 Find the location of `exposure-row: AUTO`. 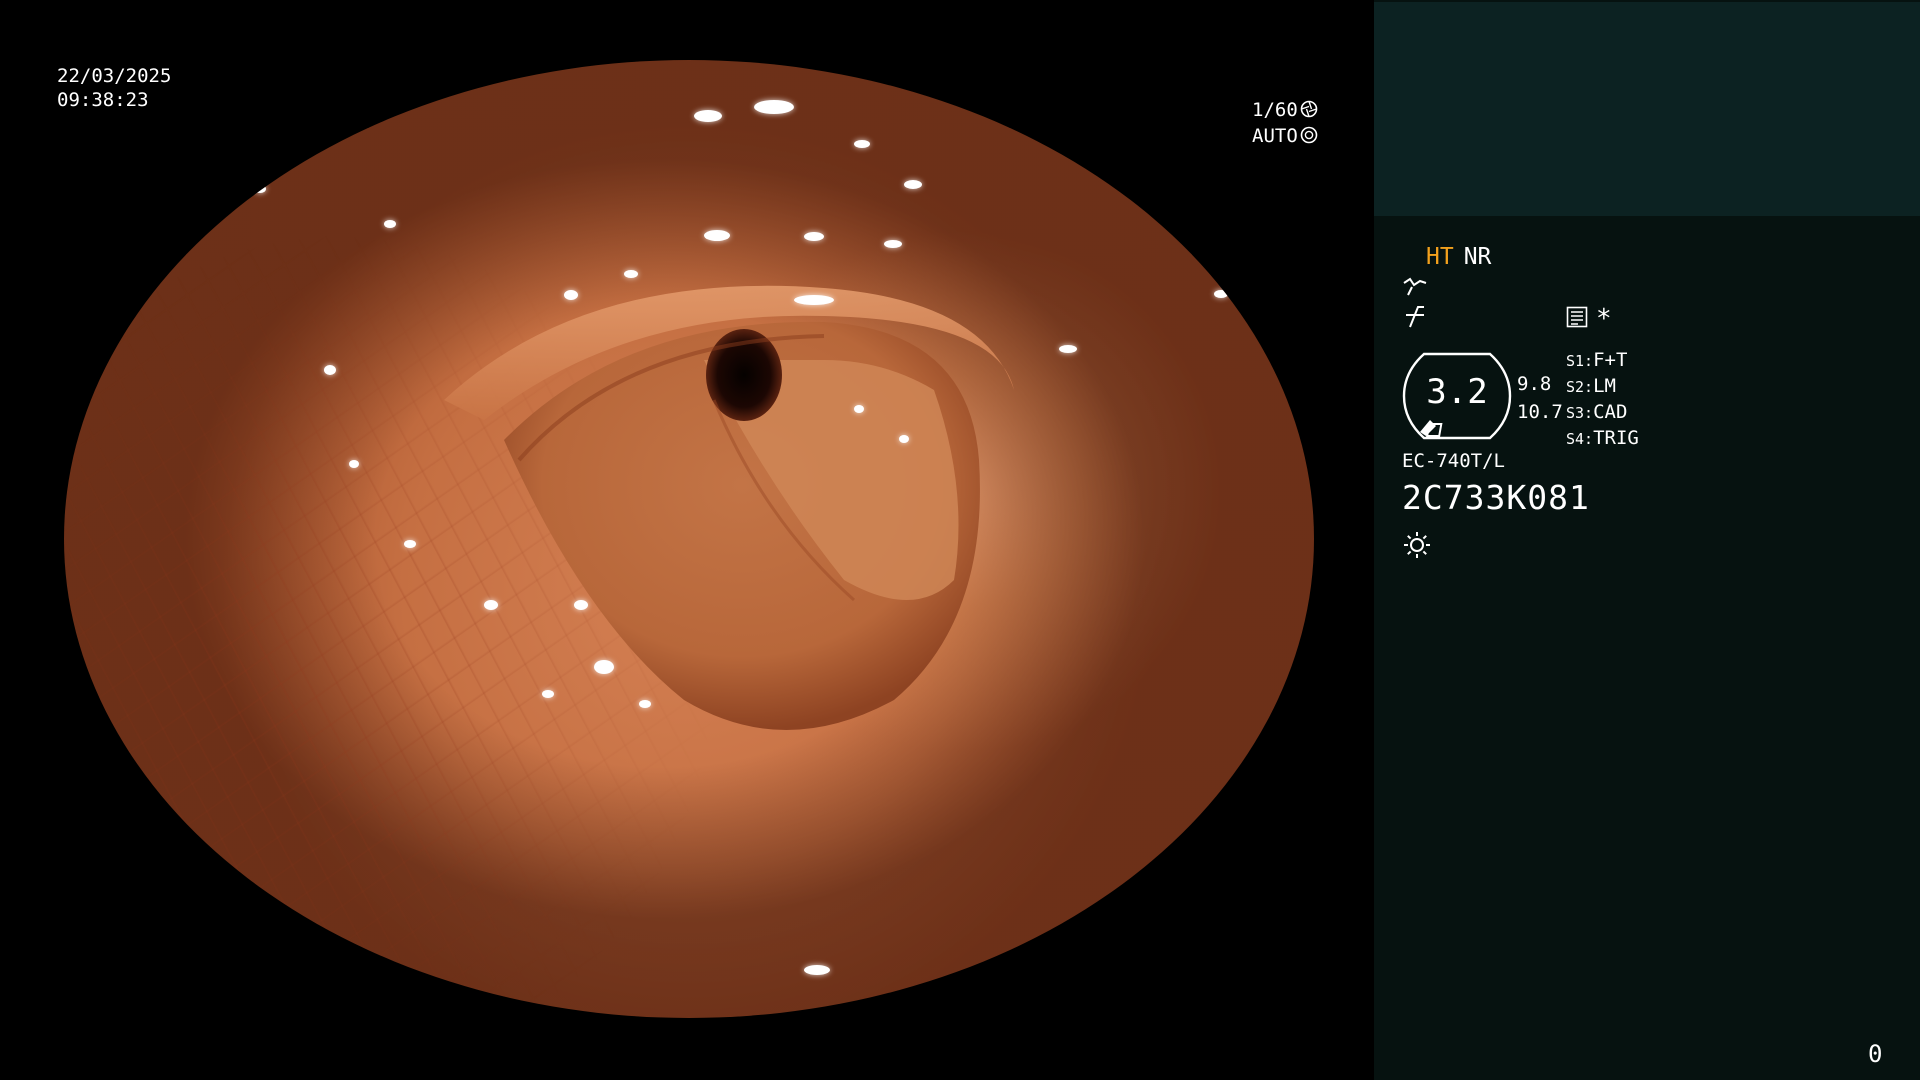

exposure-row: AUTO is located at coordinates (1285, 137).